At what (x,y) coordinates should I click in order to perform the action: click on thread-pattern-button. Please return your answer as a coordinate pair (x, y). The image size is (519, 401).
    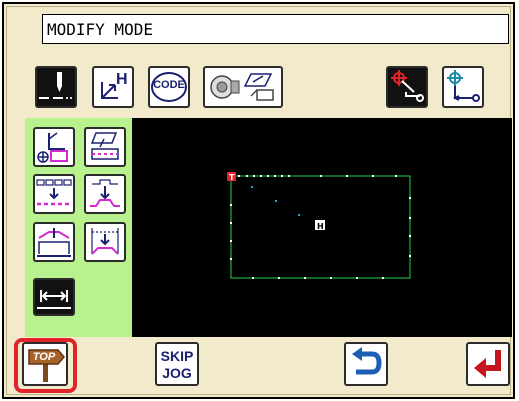
    Looking at the image, I should click on (243, 87).